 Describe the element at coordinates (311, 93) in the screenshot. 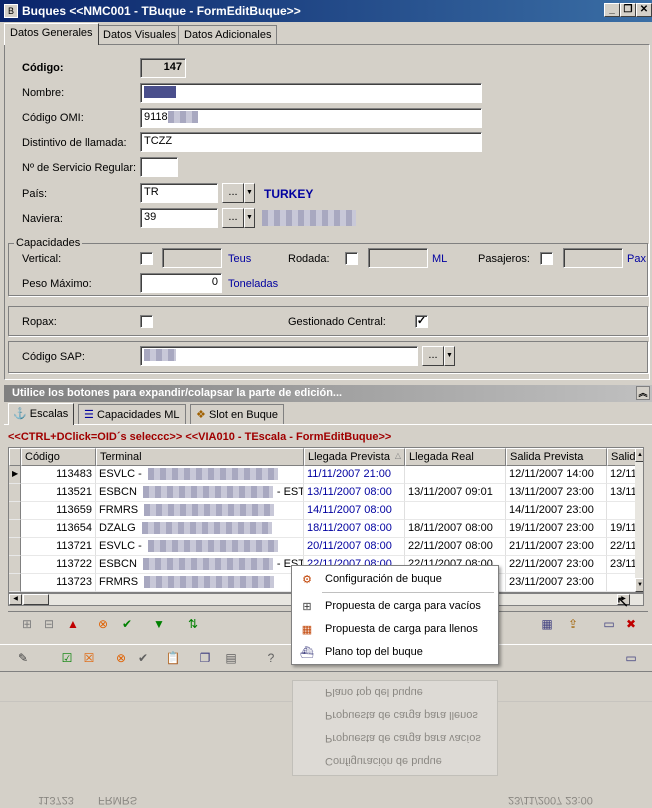

I see `nombre-input` at that location.